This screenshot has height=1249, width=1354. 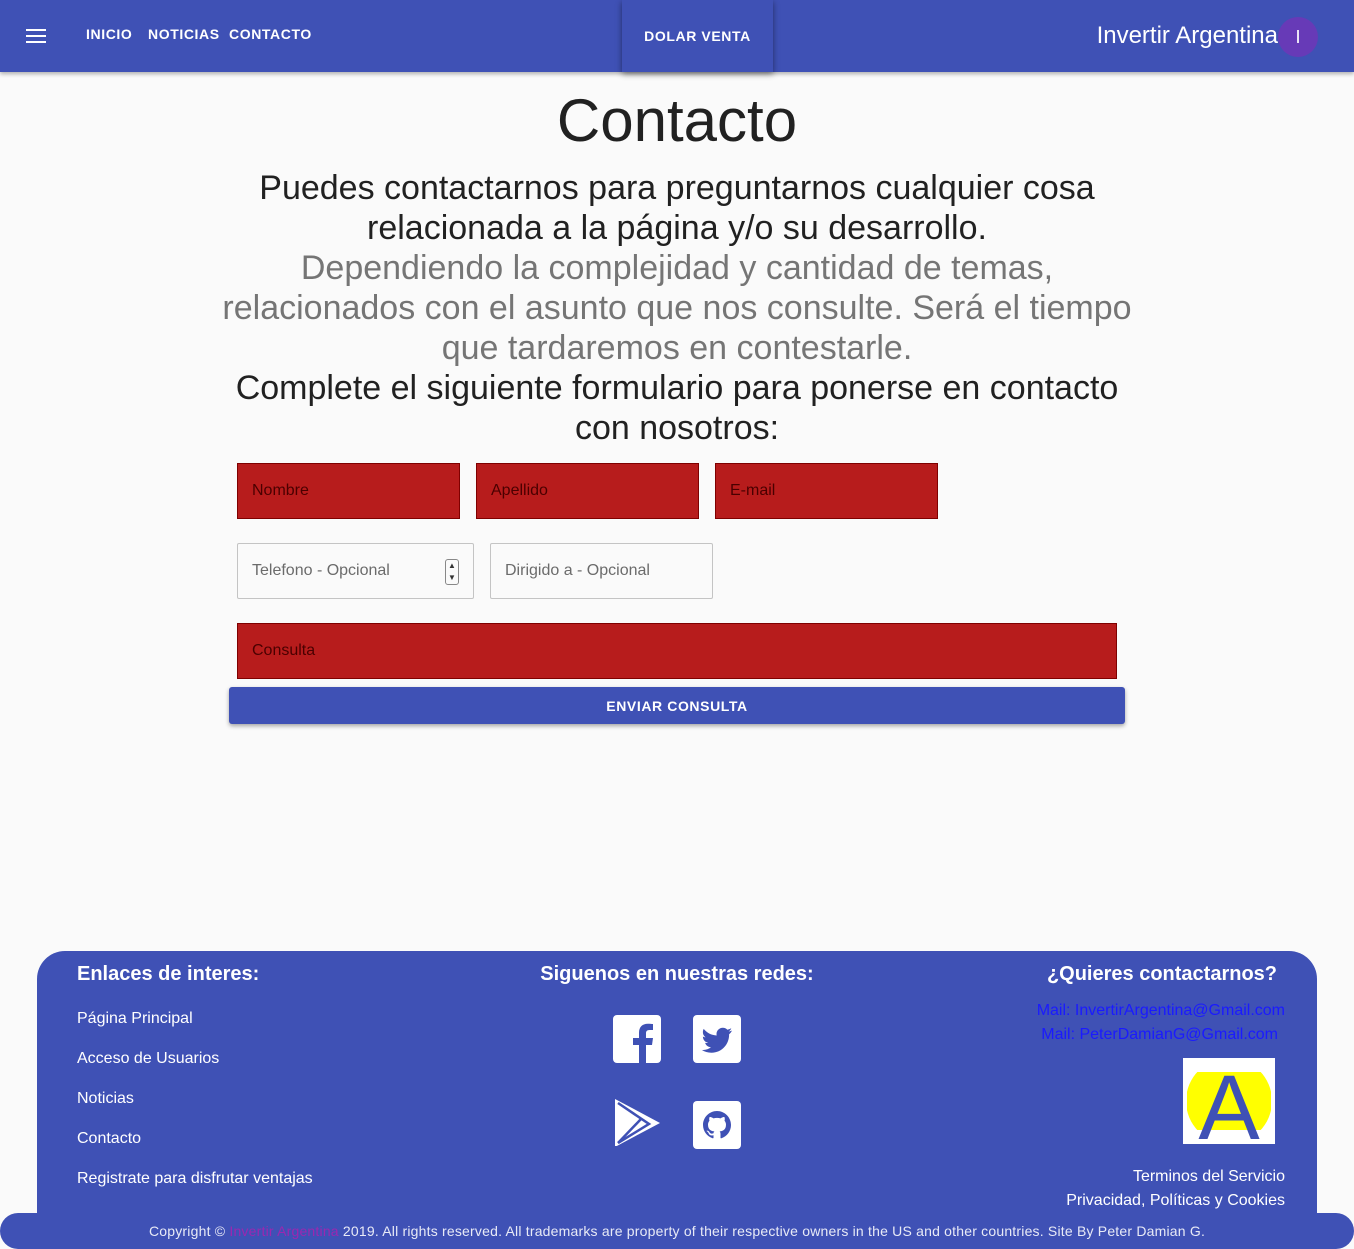 I want to click on page-title: Contacto, so click(x=677, y=120).